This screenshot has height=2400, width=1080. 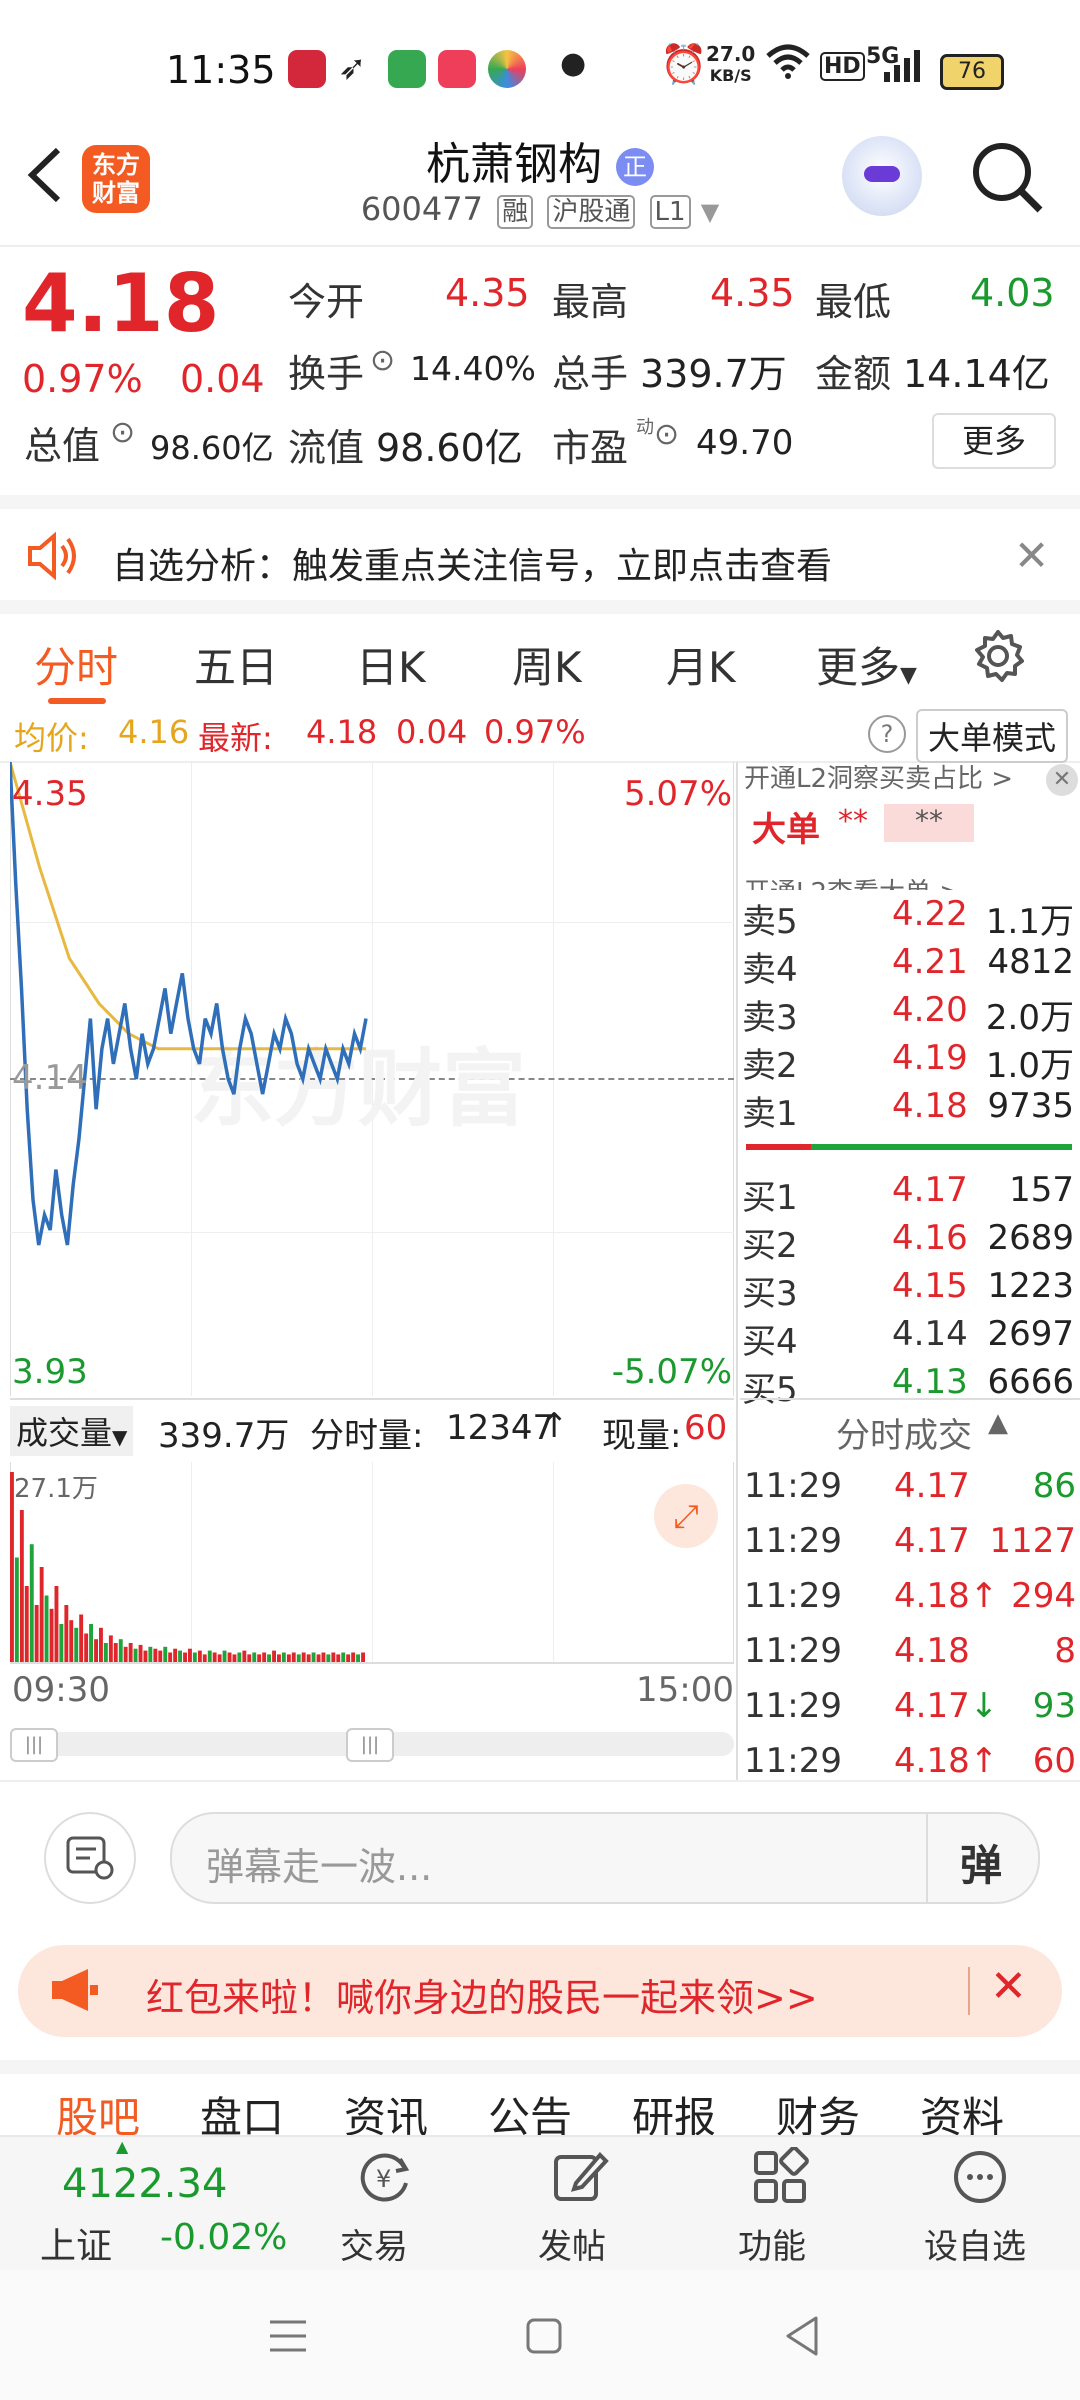 I want to click on menu-icon, so click(x=288, y=2338).